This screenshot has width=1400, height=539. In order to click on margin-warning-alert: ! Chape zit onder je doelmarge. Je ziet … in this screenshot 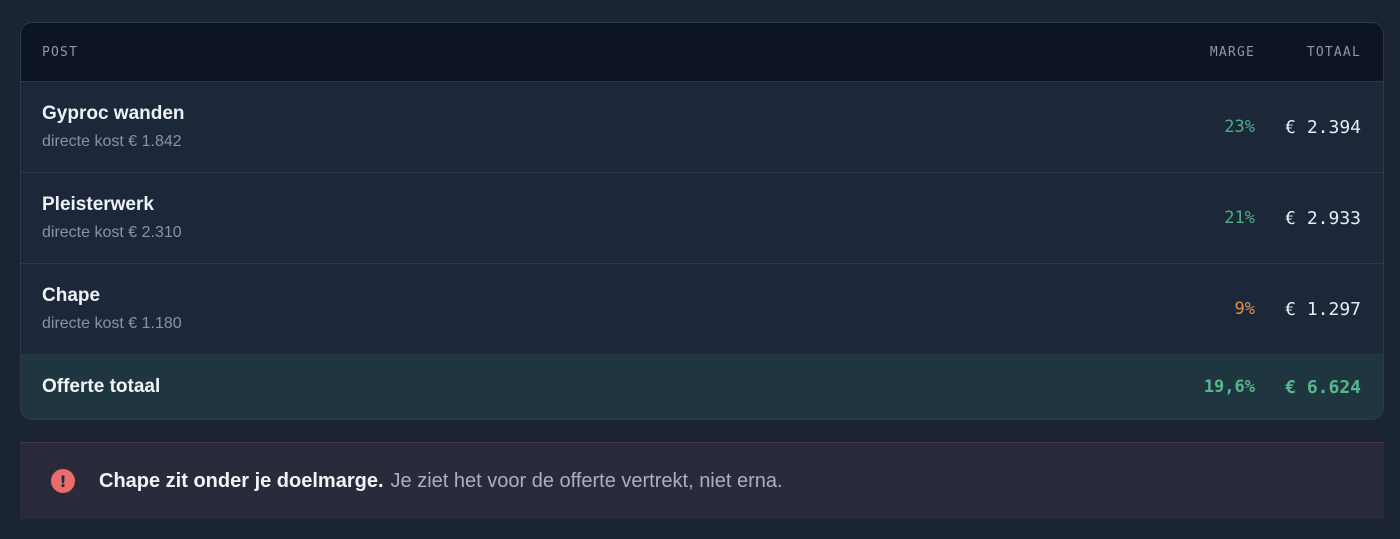, I will do `click(702, 480)`.